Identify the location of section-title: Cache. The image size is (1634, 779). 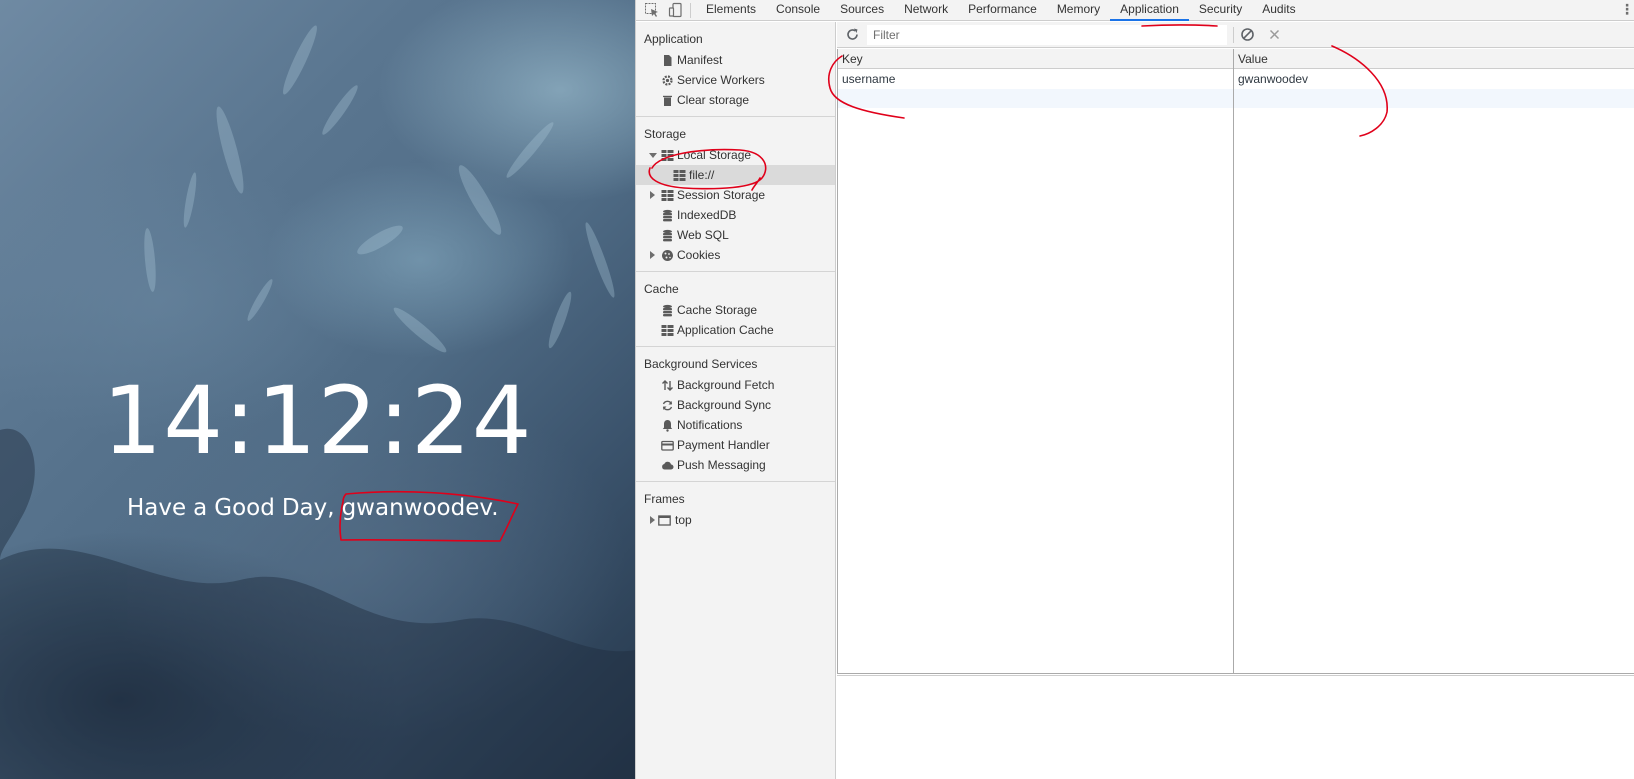
(661, 289).